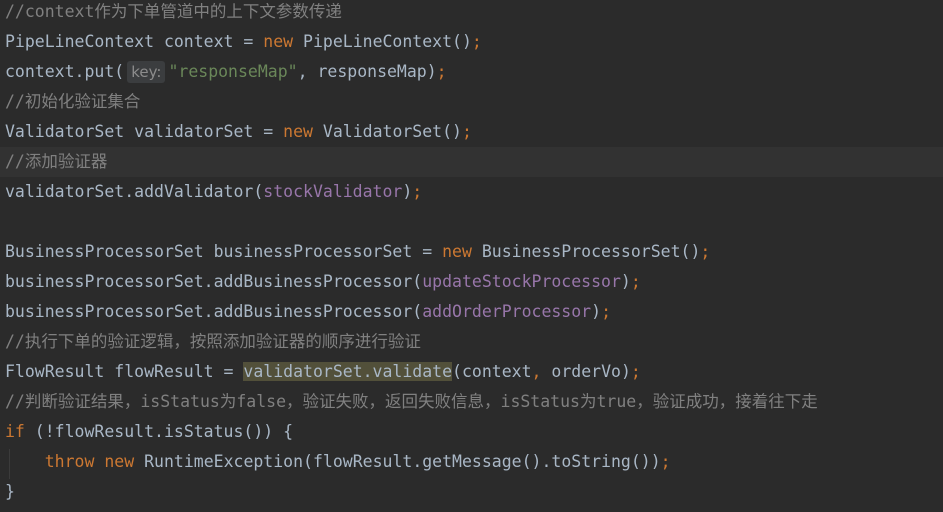 The width and height of the screenshot is (943, 512). What do you see at coordinates (471, 342) in the screenshot?
I see `code-line-12: //执行下单的验证逻辑，按照添加验证器的顺序进行验证` at bounding box center [471, 342].